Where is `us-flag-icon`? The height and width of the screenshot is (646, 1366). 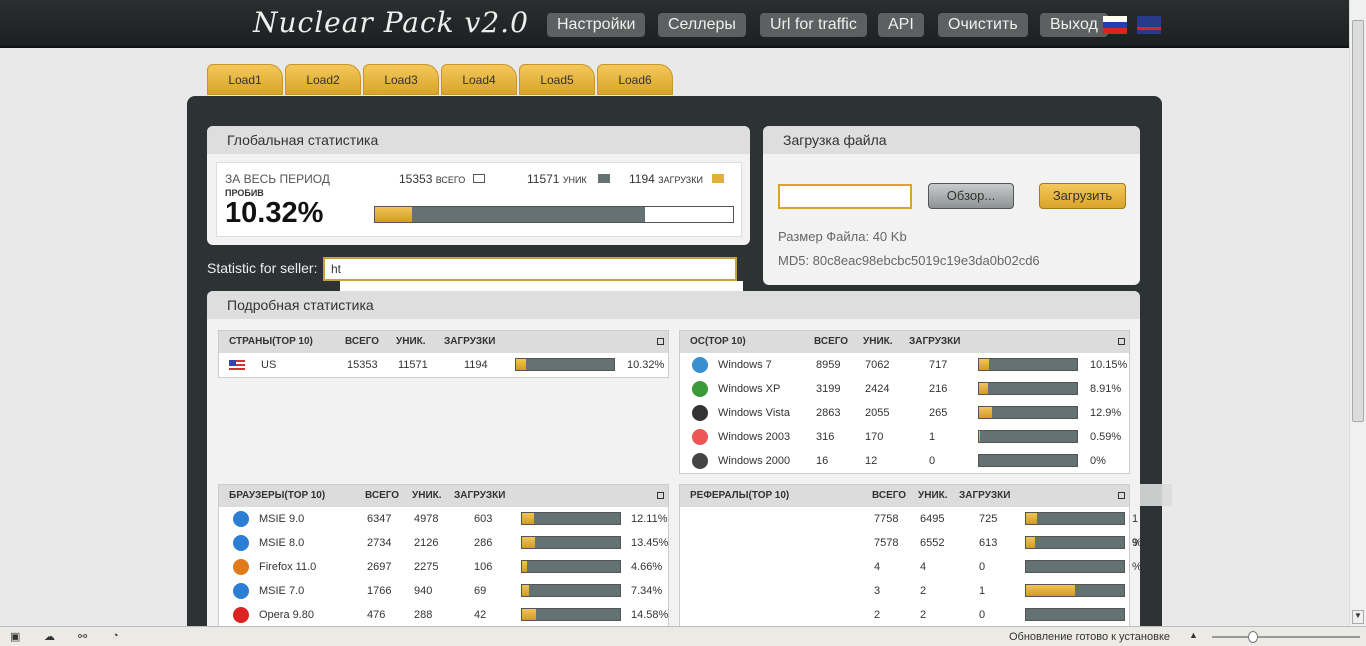
us-flag-icon is located at coordinates (237, 365).